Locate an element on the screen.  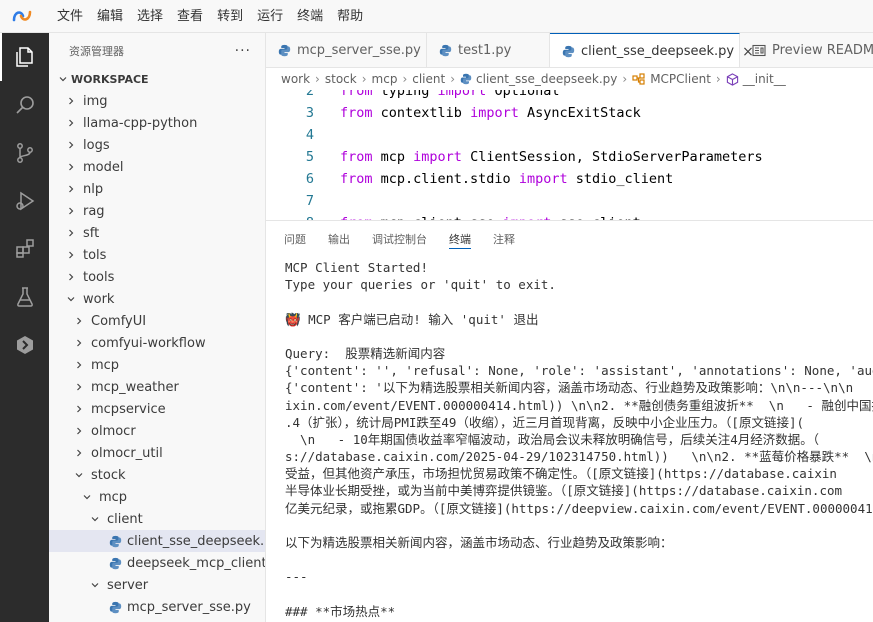
code-line: 3 from contextlib import AsyncExitStack is located at coordinates (453, 113).